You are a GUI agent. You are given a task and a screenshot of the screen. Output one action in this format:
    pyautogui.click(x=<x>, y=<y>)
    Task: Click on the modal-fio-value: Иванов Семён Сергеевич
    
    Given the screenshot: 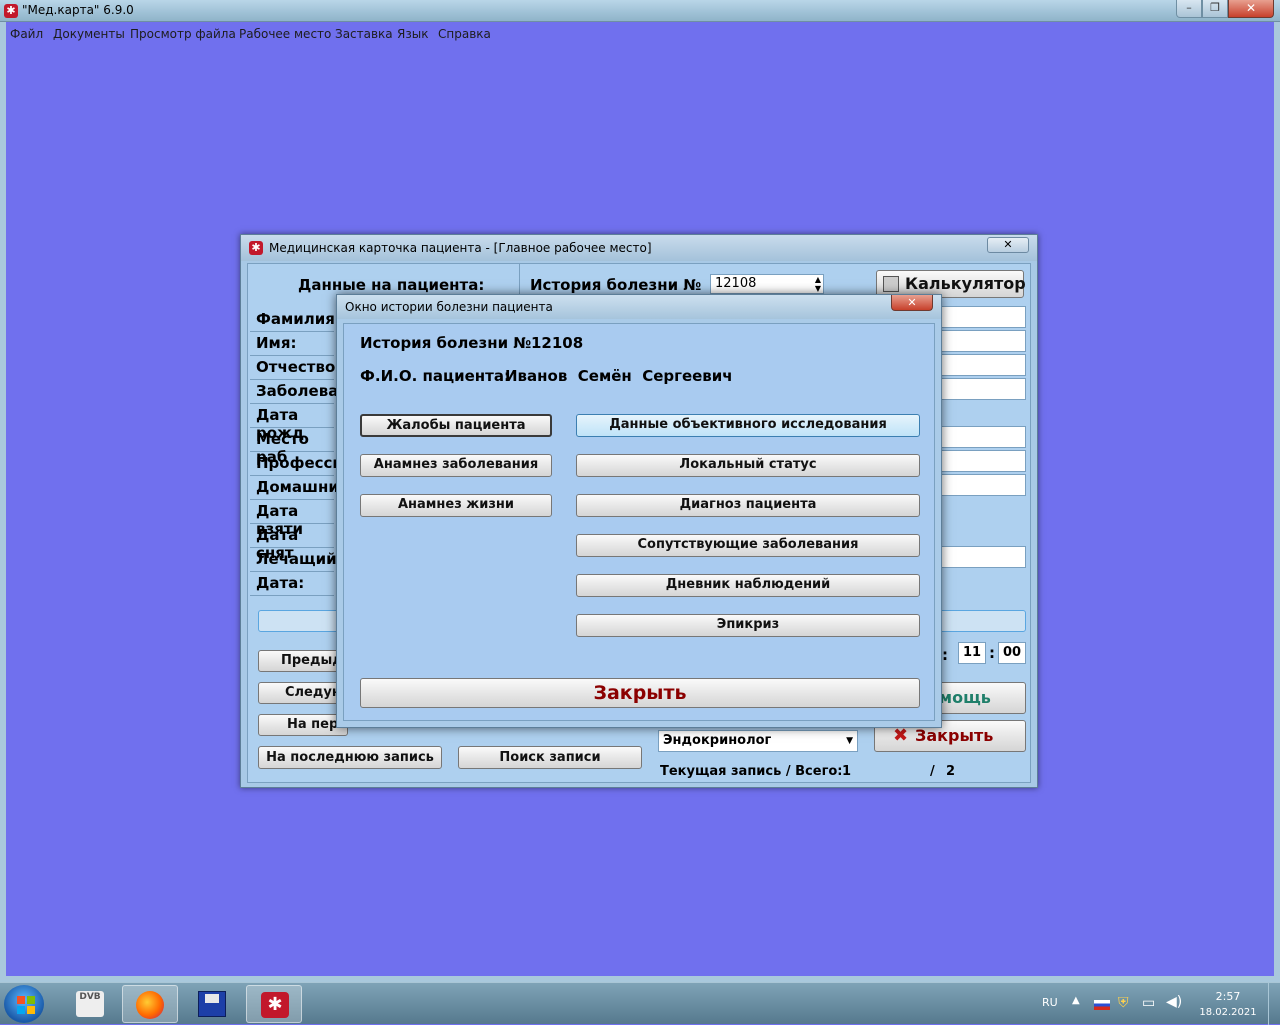 What is the action you would take?
    pyautogui.click(x=619, y=376)
    